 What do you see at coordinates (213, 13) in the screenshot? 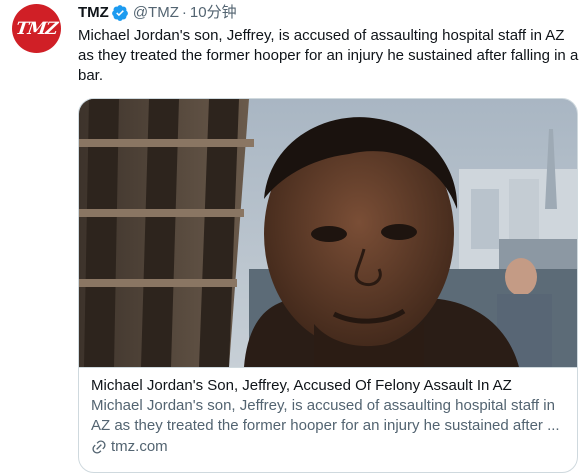
I see `timestamp: 10分钟` at bounding box center [213, 13].